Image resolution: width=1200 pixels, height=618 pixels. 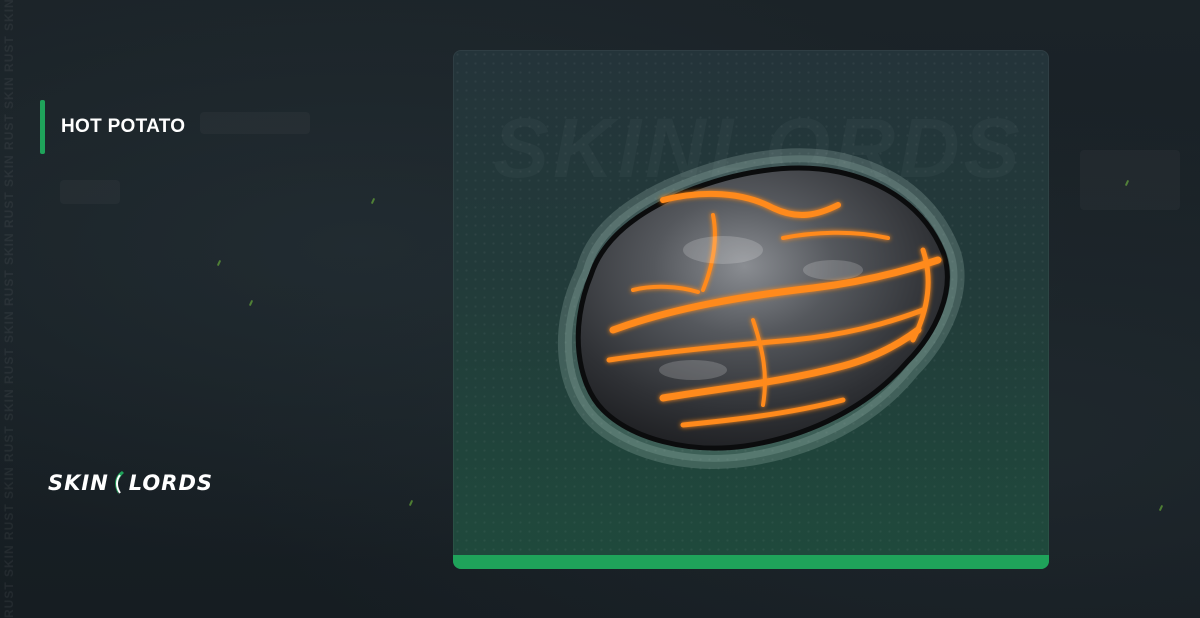 I want to click on logo-text-left: SKIN, so click(x=78, y=483).